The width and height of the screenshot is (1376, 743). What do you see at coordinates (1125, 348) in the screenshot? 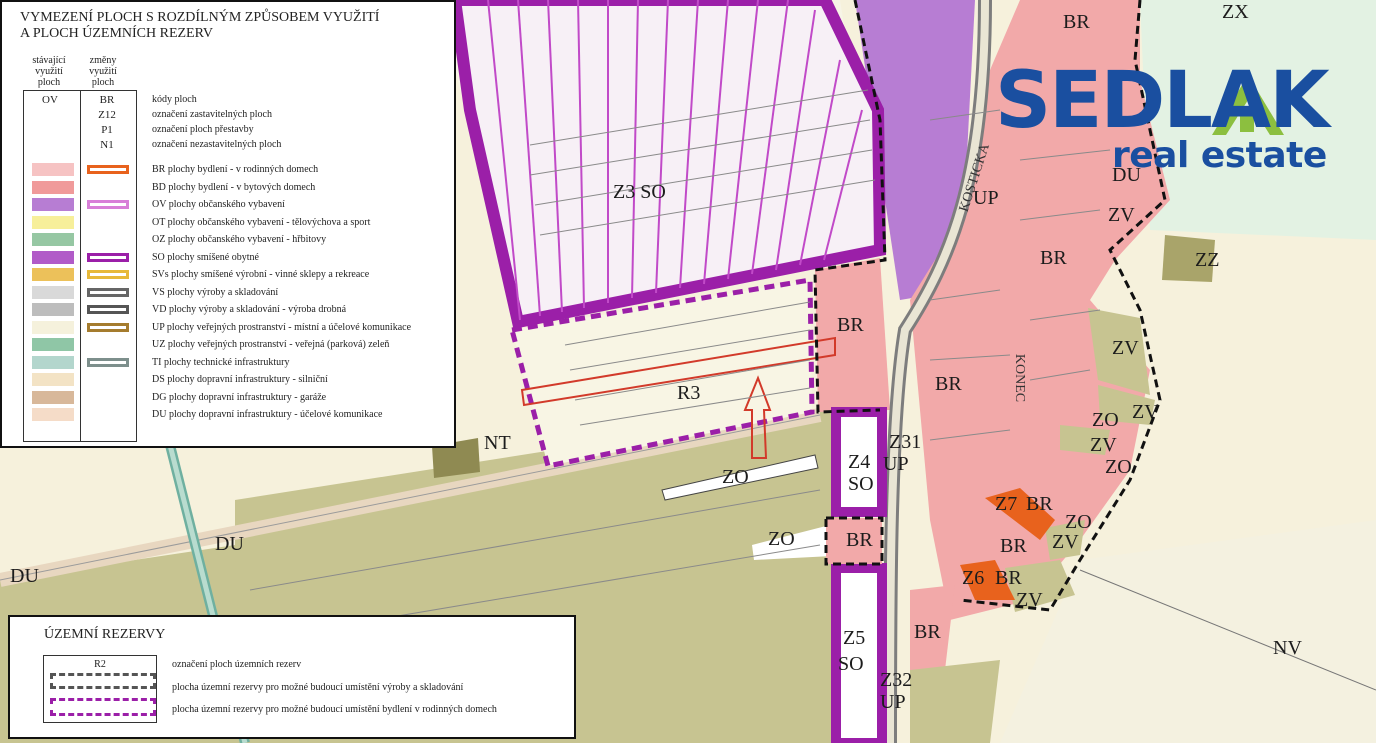
I see `label-zv-2: ZV` at bounding box center [1125, 348].